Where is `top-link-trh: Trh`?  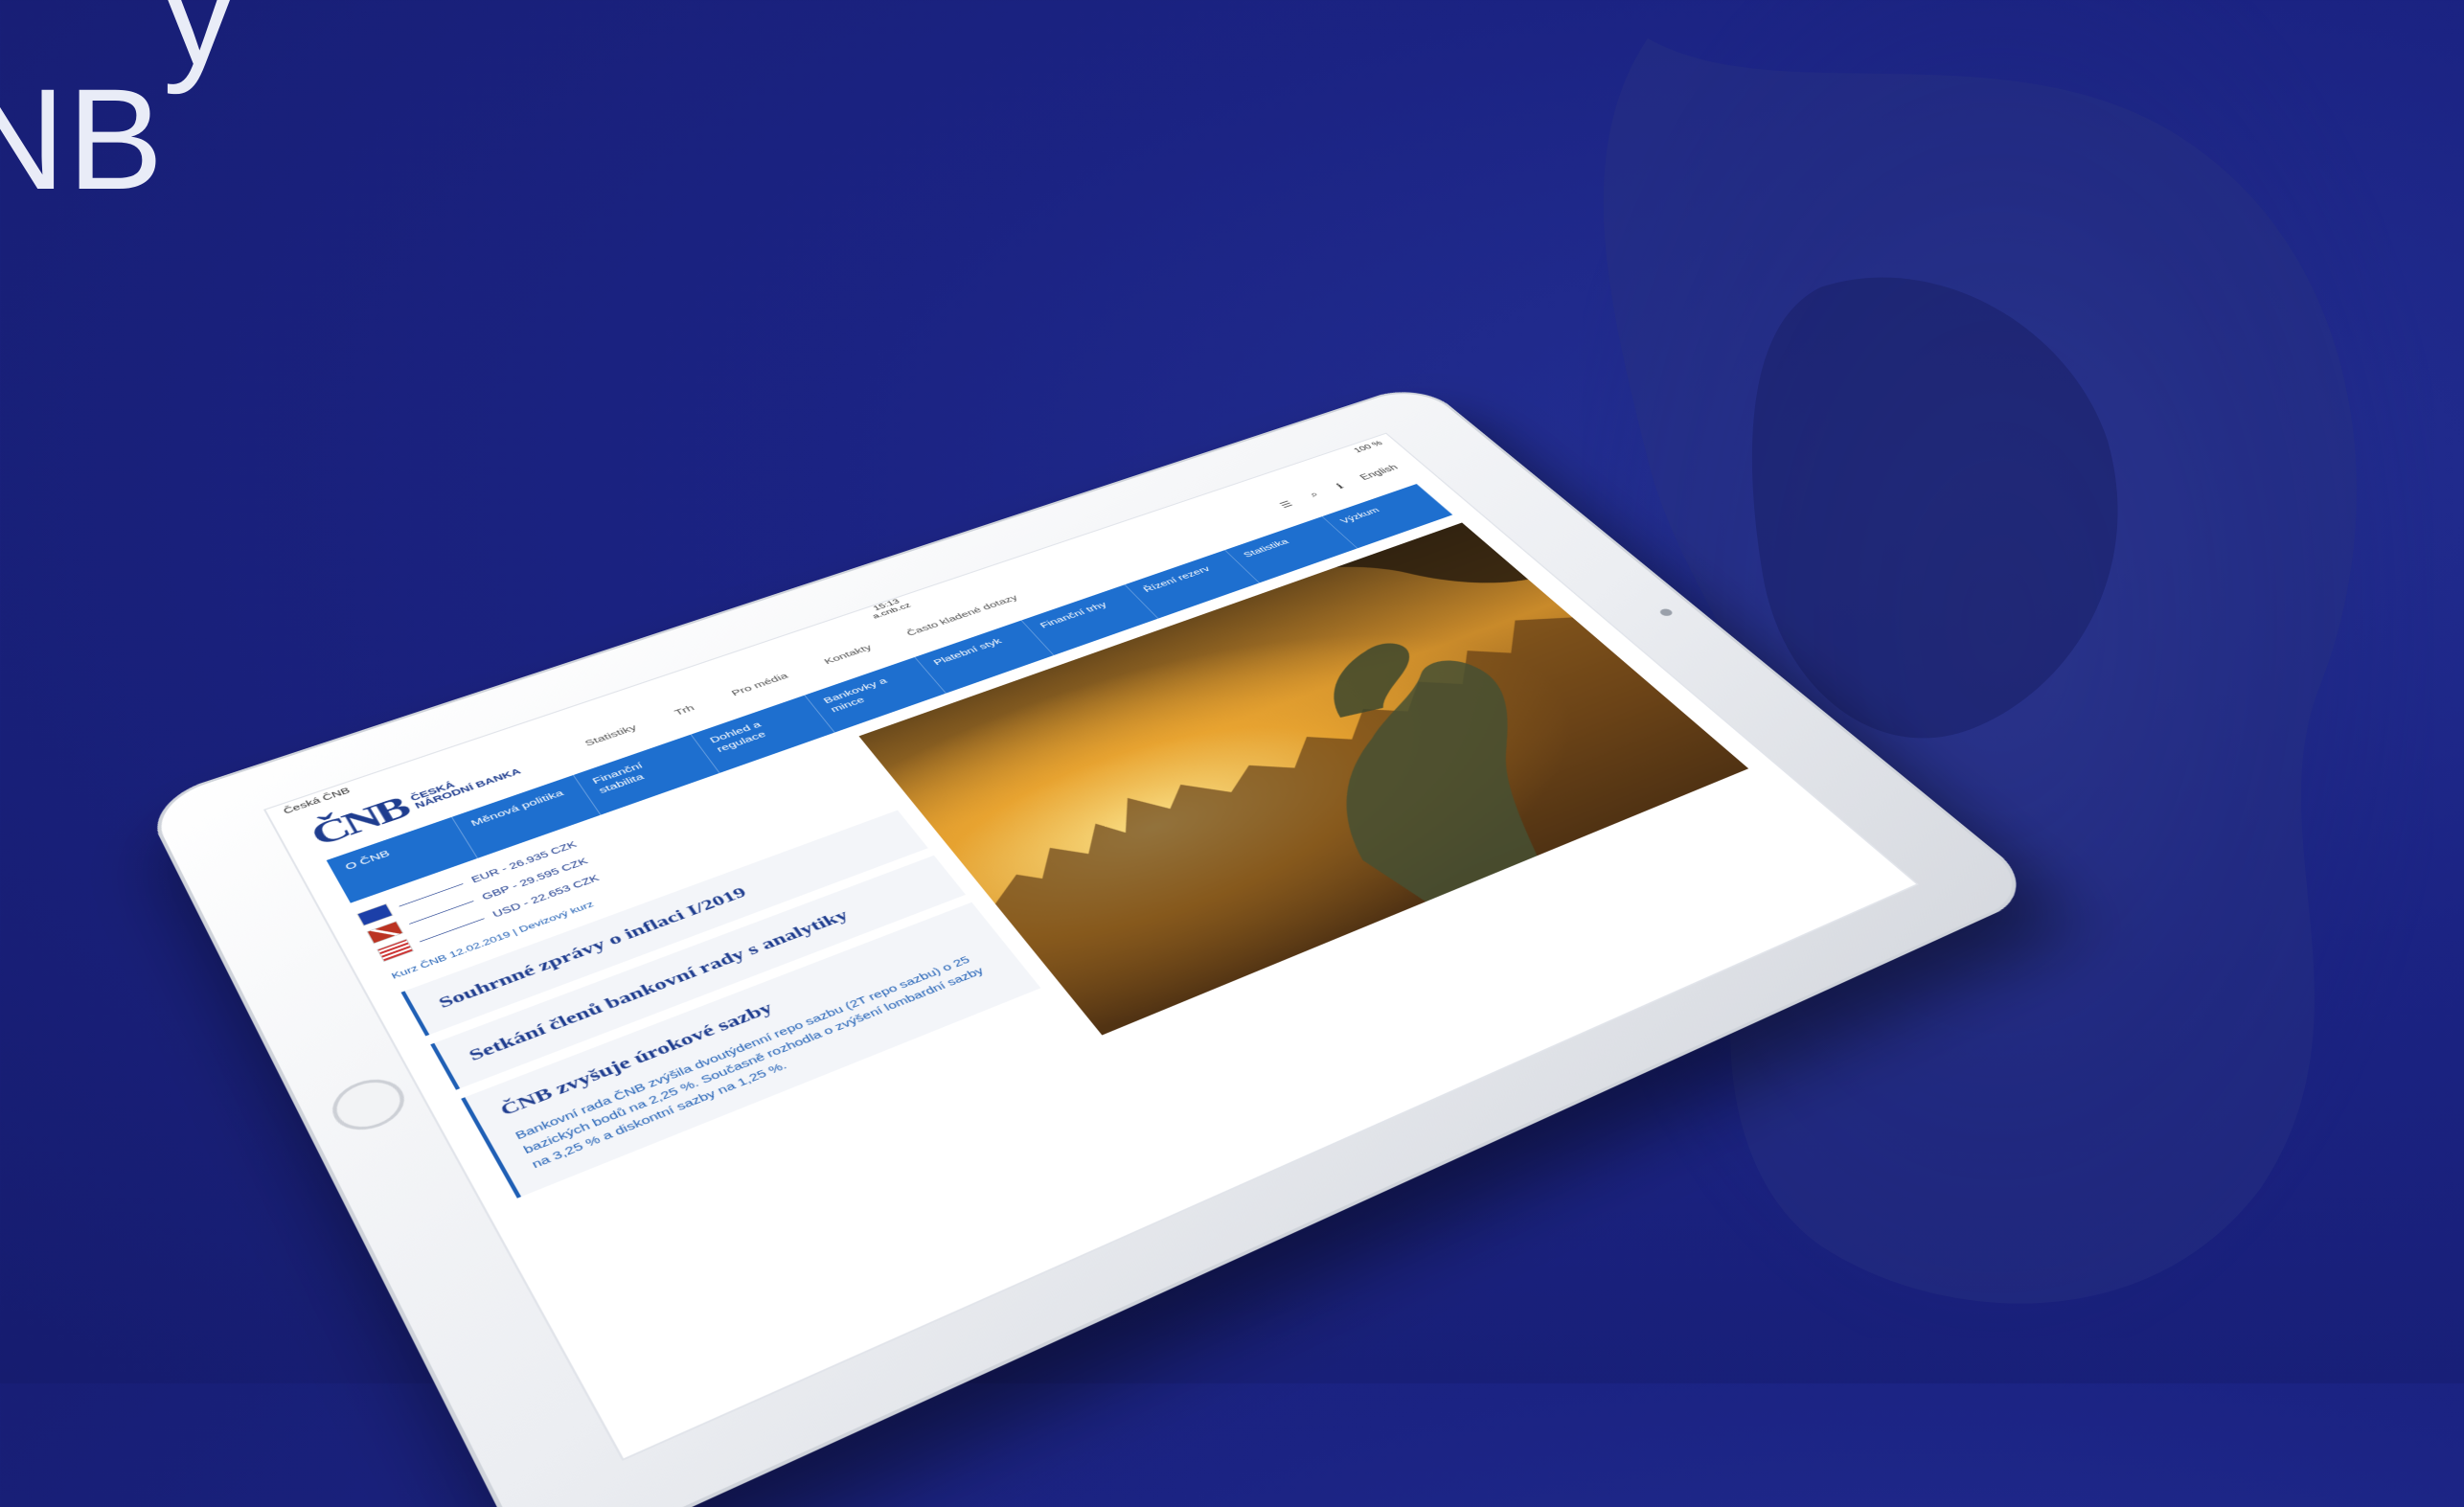 top-link-trh: Trh is located at coordinates (684, 710).